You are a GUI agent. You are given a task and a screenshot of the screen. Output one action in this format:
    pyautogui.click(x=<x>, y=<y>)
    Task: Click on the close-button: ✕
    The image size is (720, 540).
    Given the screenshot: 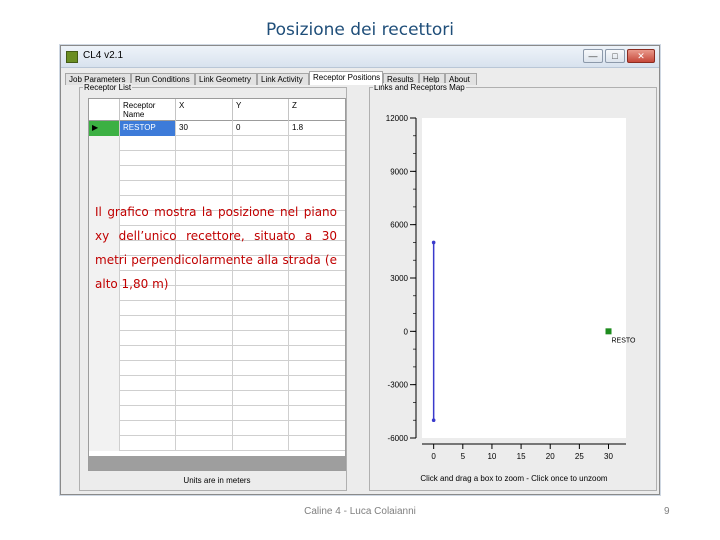 What is the action you would take?
    pyautogui.click(x=641, y=56)
    